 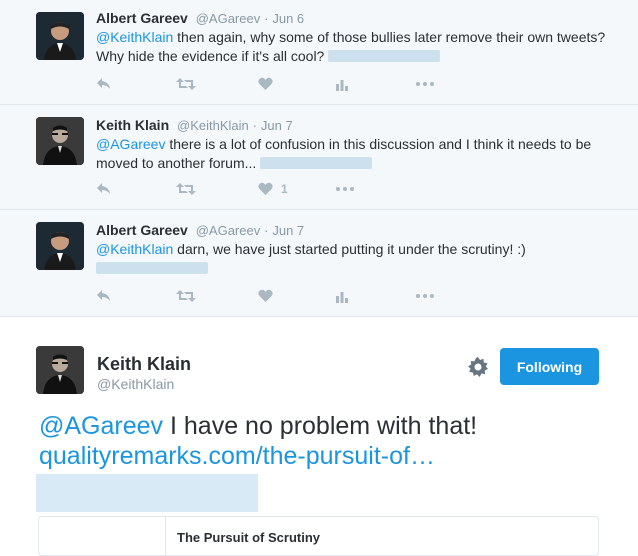 I want to click on tweet-header: Albert Gareev @AGareev · Jun 7, so click(x=200, y=230).